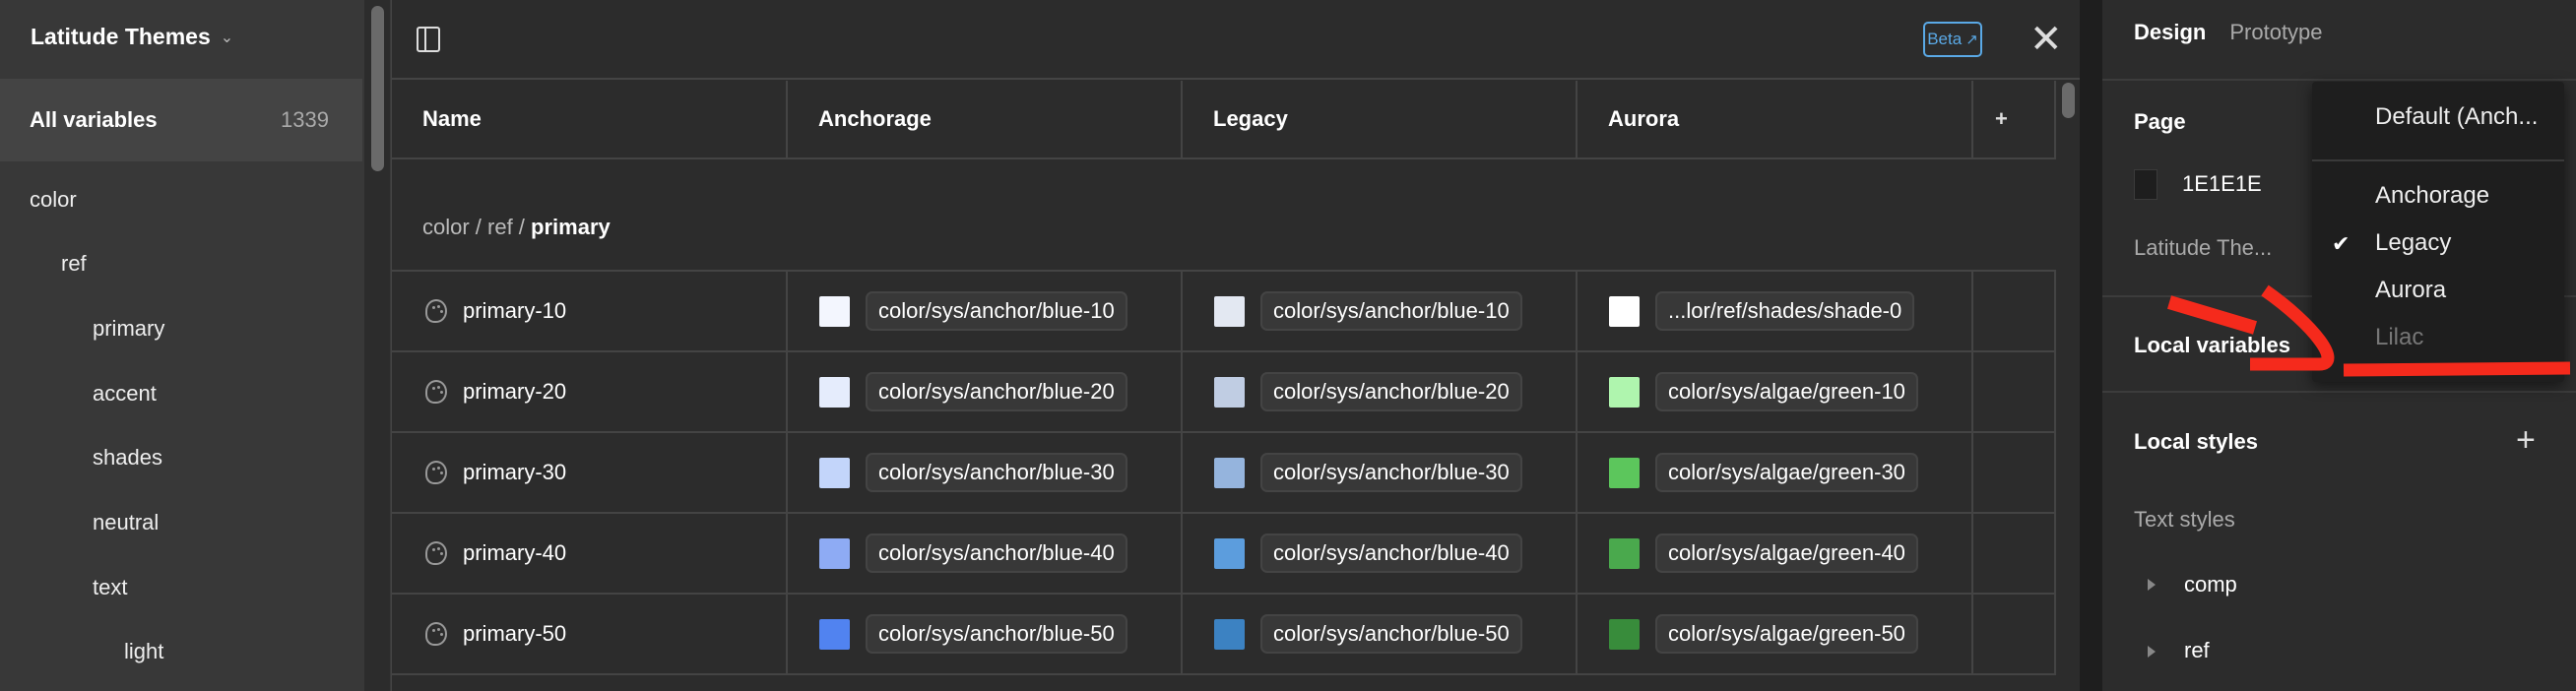  Describe the element at coordinates (590, 553) in the screenshot. I see `variable-name-cell: primary-40` at that location.